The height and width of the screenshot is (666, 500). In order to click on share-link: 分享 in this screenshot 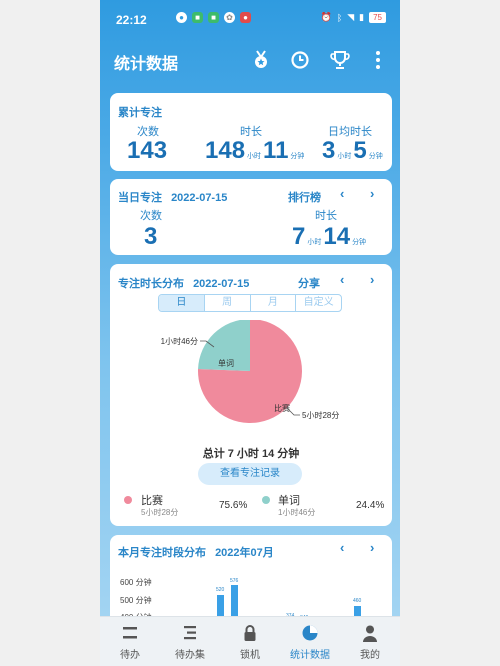, I will do `click(309, 283)`.